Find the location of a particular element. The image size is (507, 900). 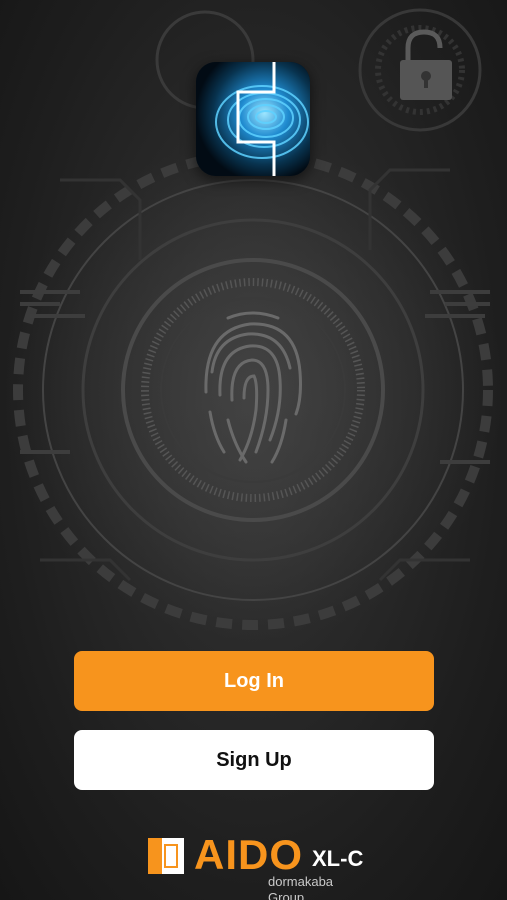

brand-name: AIDO is located at coordinates (248, 854).